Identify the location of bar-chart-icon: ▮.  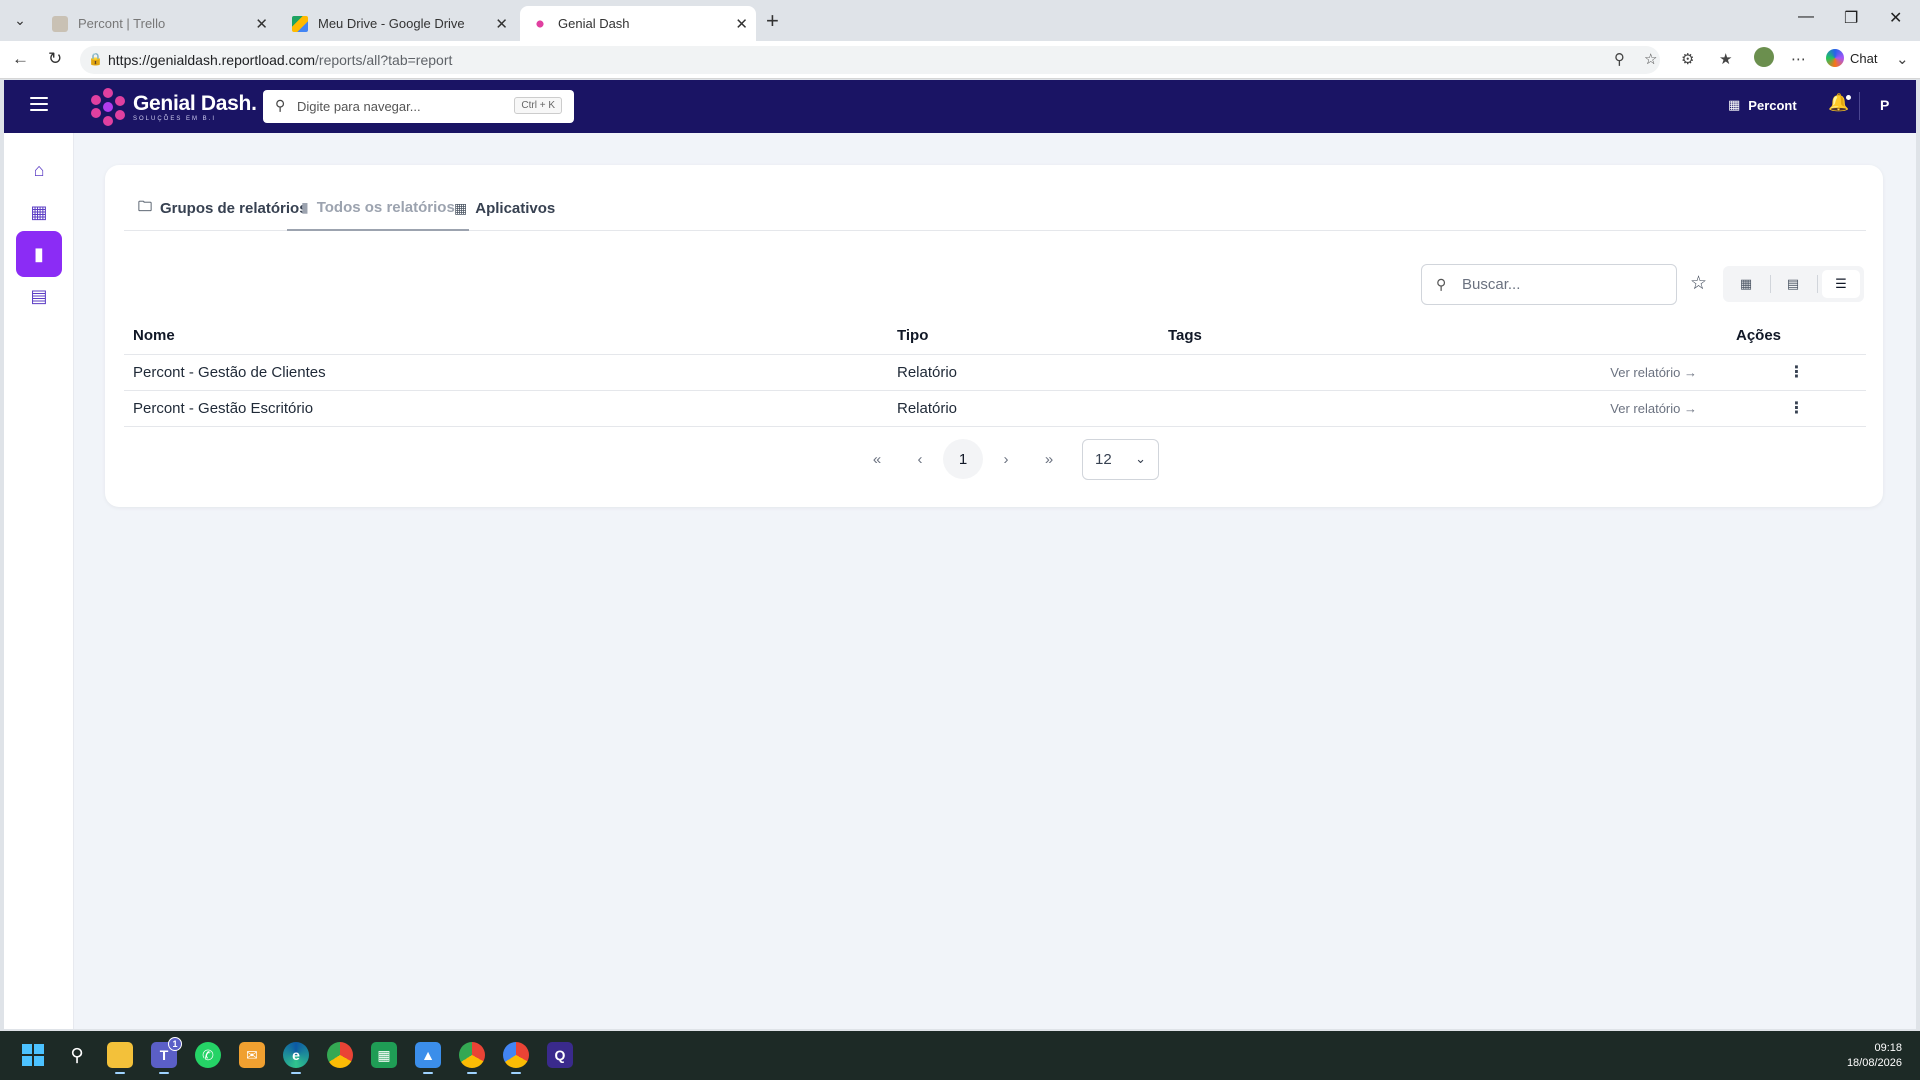
(39, 253).